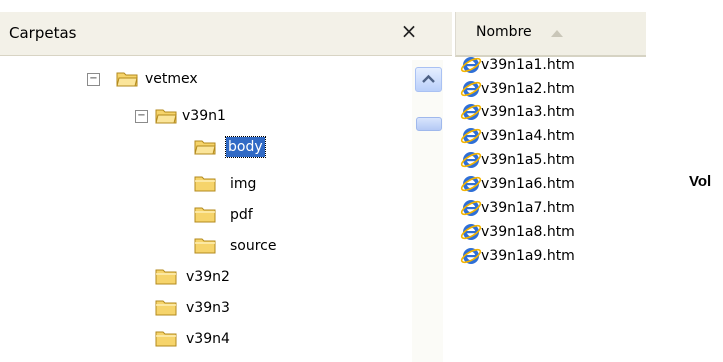  What do you see at coordinates (171, 79) in the screenshot?
I see `tree-item-label: vetmex` at bounding box center [171, 79].